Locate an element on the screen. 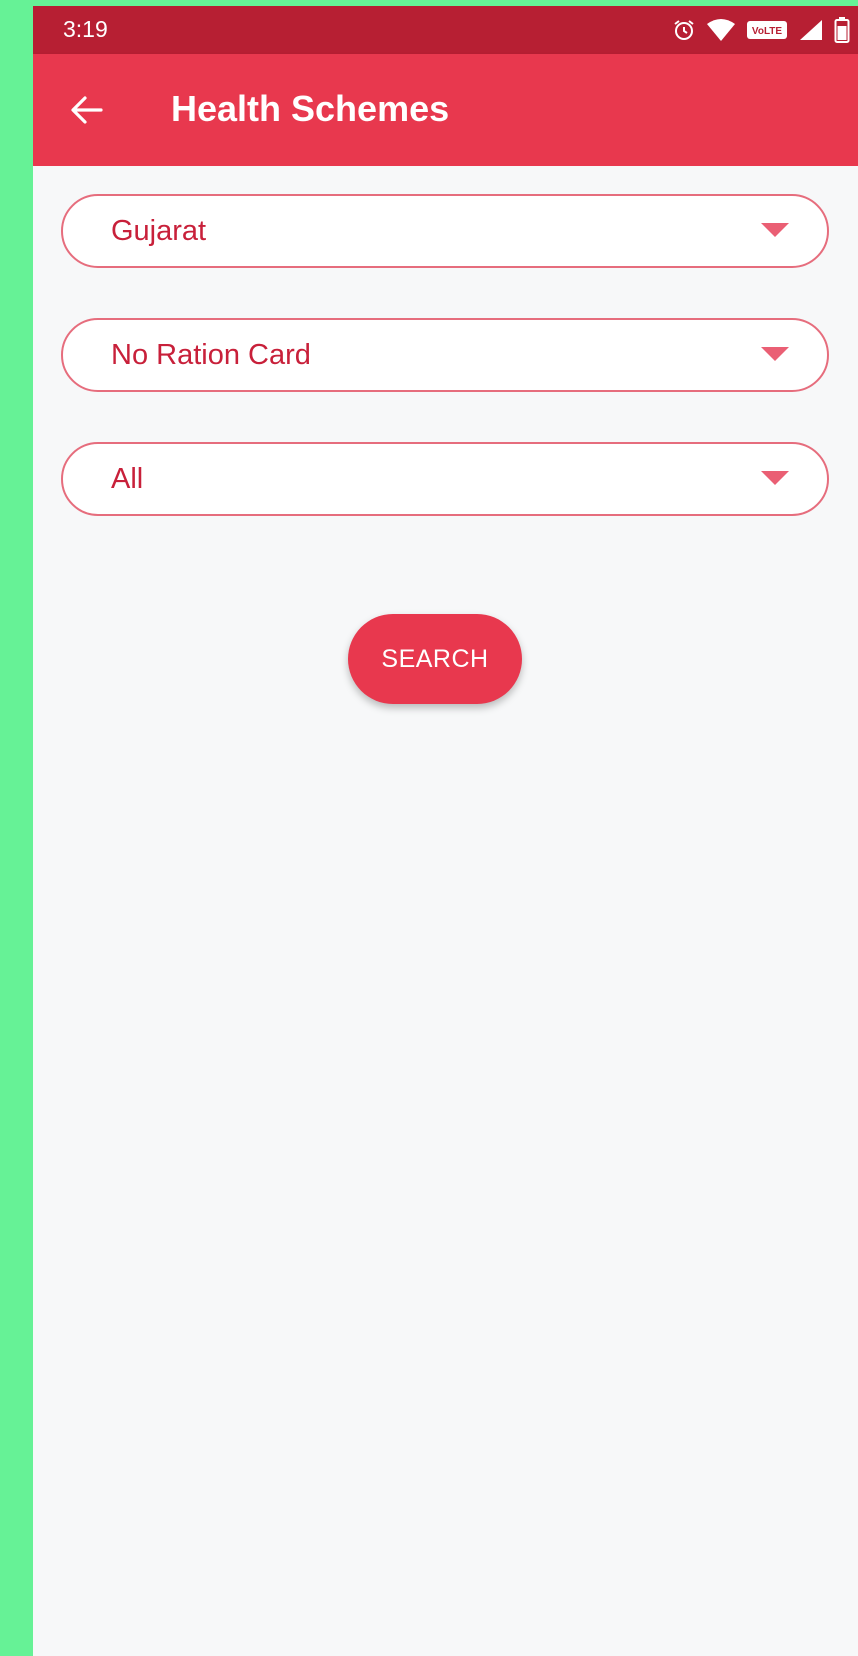 The image size is (858, 1656). back-button is located at coordinates (87, 110).